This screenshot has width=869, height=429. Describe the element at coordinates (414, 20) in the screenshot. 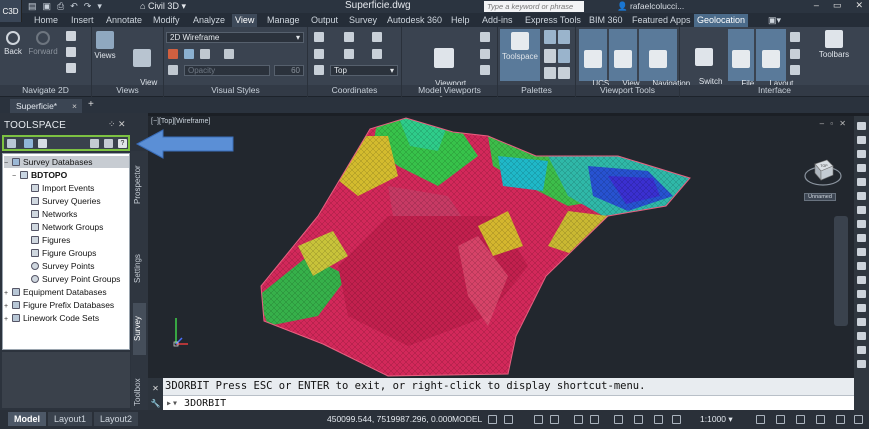

I see `tab-autodesk-360: Autodesk 360` at that location.